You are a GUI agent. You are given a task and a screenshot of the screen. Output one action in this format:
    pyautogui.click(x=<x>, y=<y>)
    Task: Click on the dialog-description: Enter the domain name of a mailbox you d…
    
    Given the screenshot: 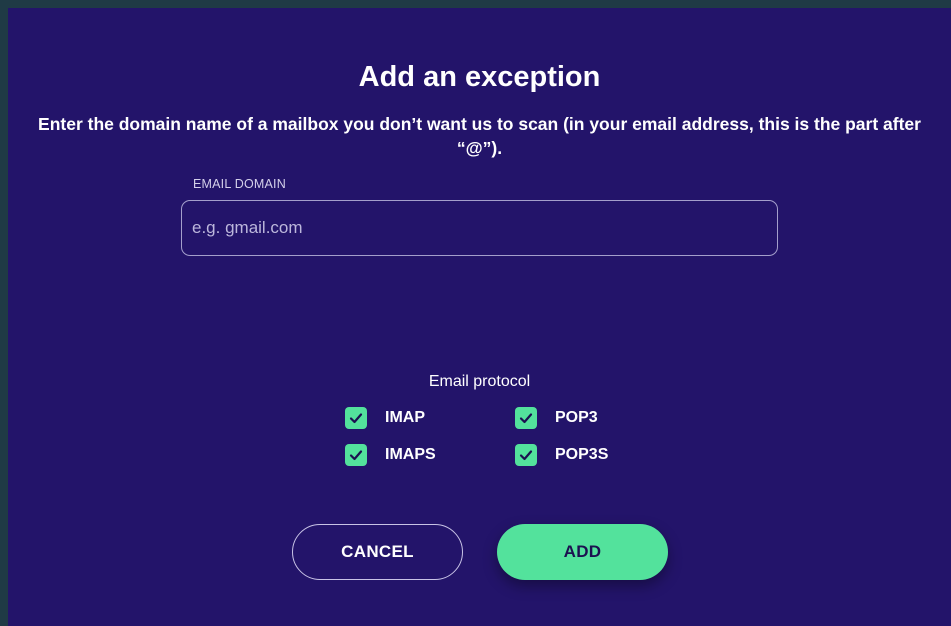 What is the action you would take?
    pyautogui.click(x=479, y=136)
    